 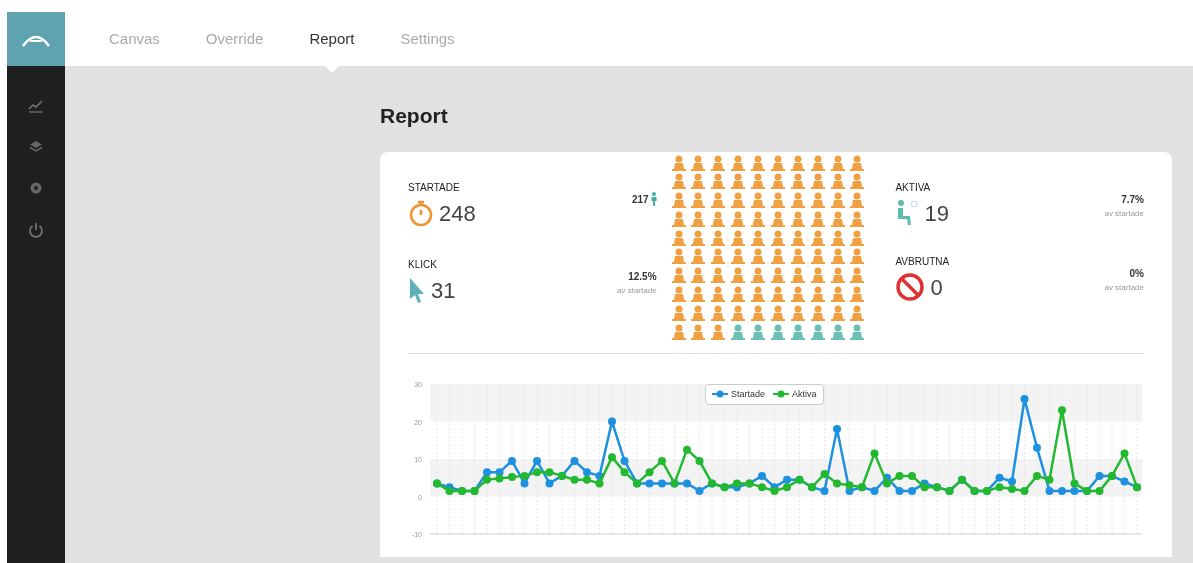 What do you see at coordinates (457, 213) in the screenshot?
I see `stat-value: 248` at bounding box center [457, 213].